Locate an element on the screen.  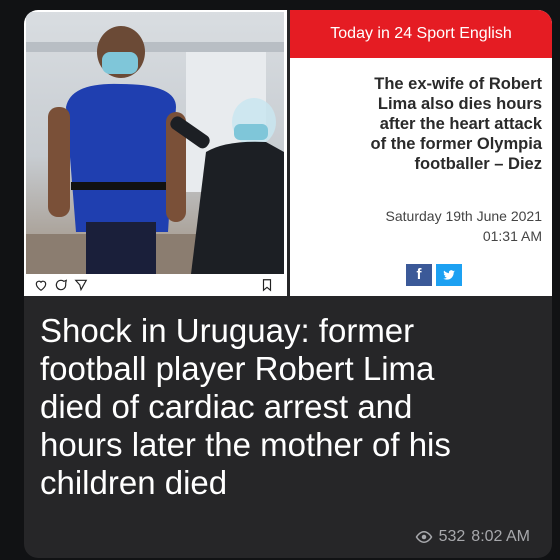
news-brand: Today in 24 Sport English is located at coordinates (421, 33).